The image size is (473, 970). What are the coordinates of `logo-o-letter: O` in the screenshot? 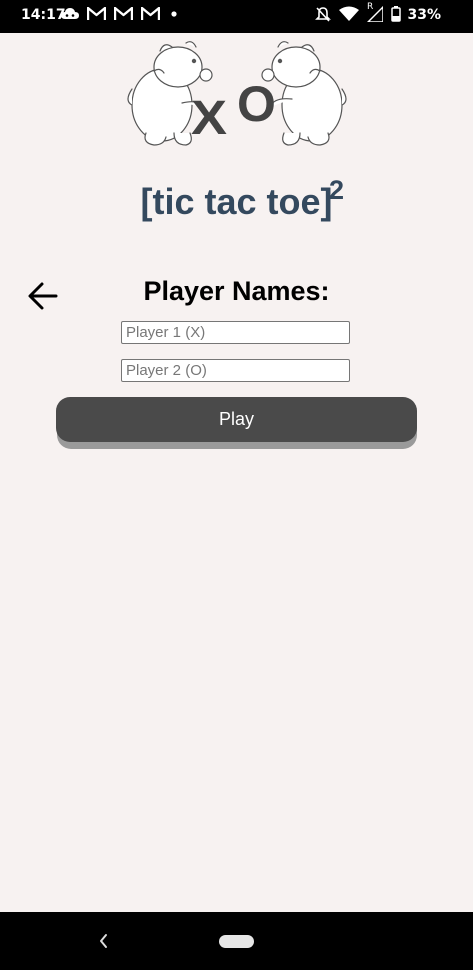 It's located at (256, 104).